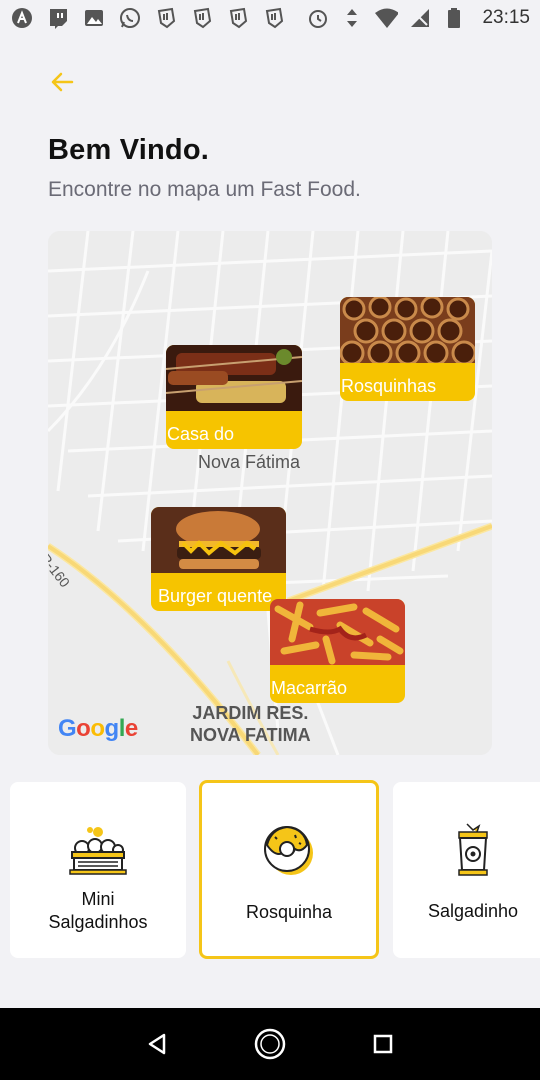  I want to click on map-pin-macarrao: Macarrão, so click(337, 651).